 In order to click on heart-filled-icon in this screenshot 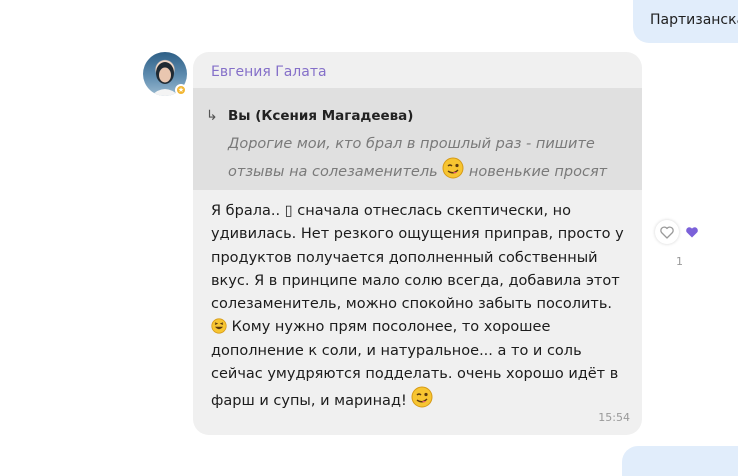, I will do `click(692, 232)`.